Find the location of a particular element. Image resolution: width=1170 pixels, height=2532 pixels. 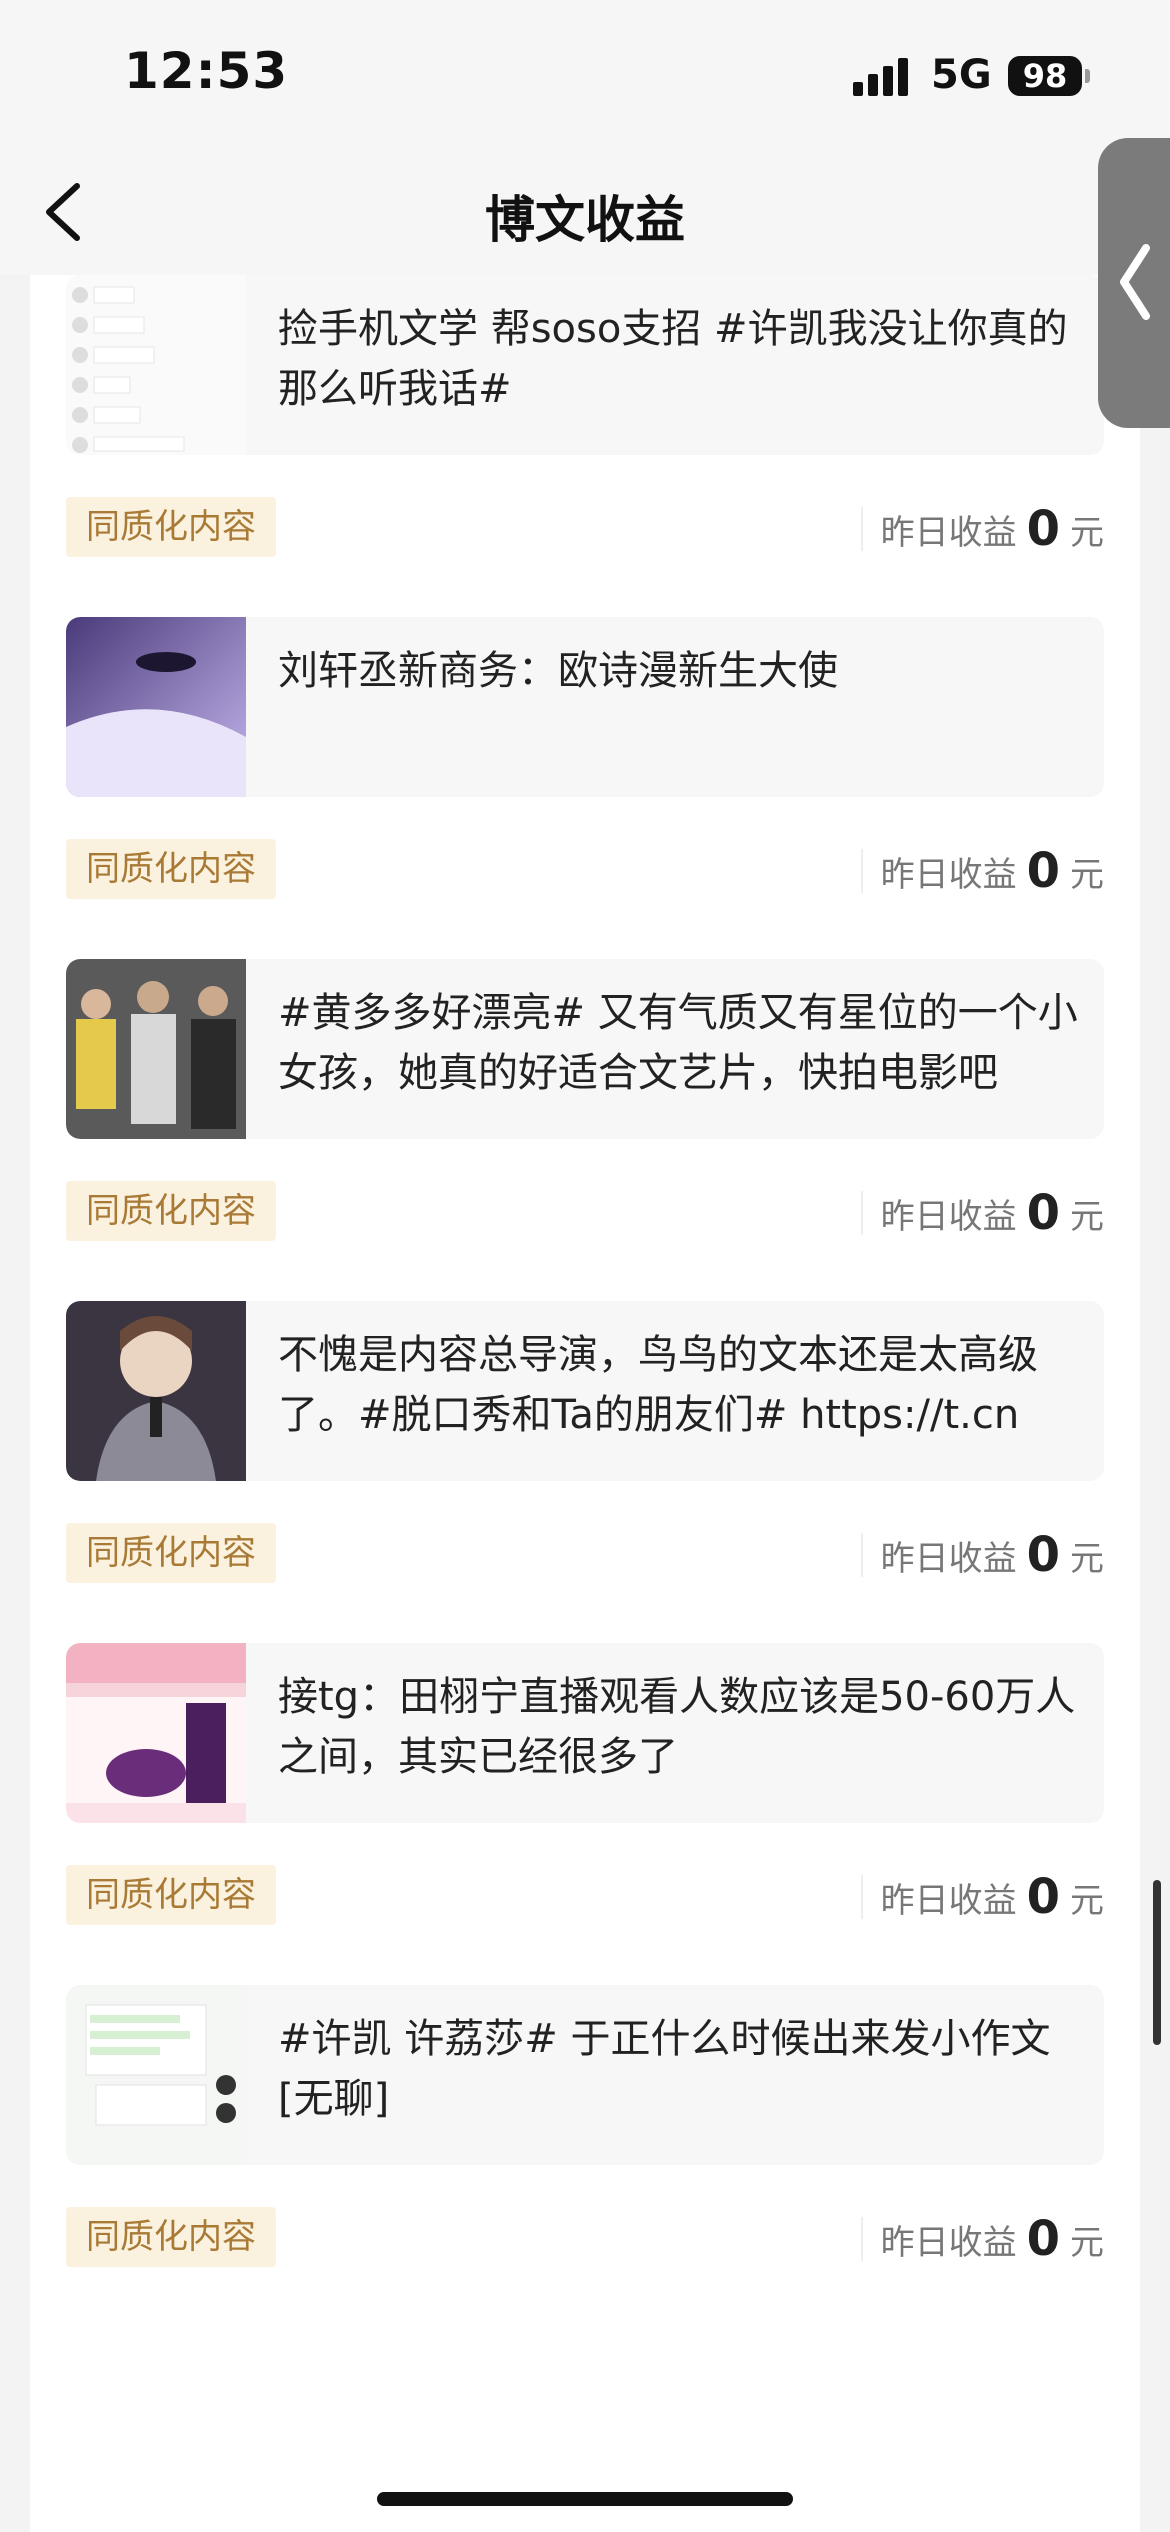

status-time: 12:53 is located at coordinates (206, 71).